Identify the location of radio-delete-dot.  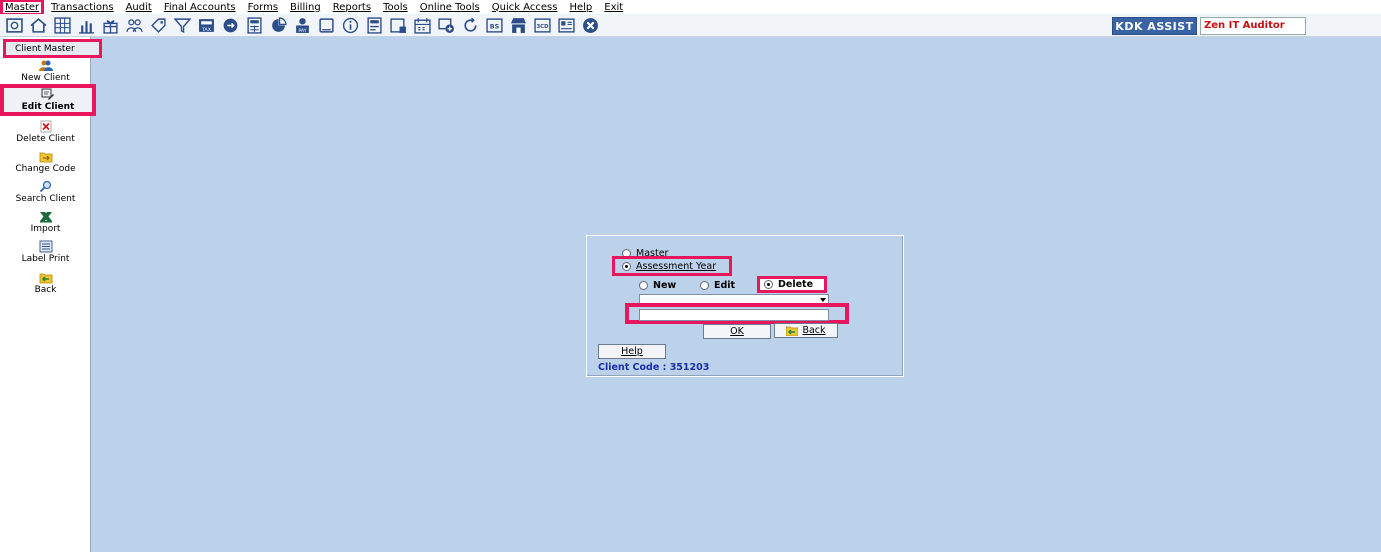
(768, 284).